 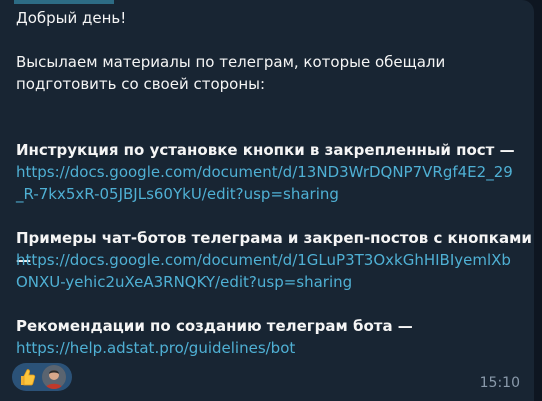 I want to click on previous-message-edge, so click(x=64, y=2).